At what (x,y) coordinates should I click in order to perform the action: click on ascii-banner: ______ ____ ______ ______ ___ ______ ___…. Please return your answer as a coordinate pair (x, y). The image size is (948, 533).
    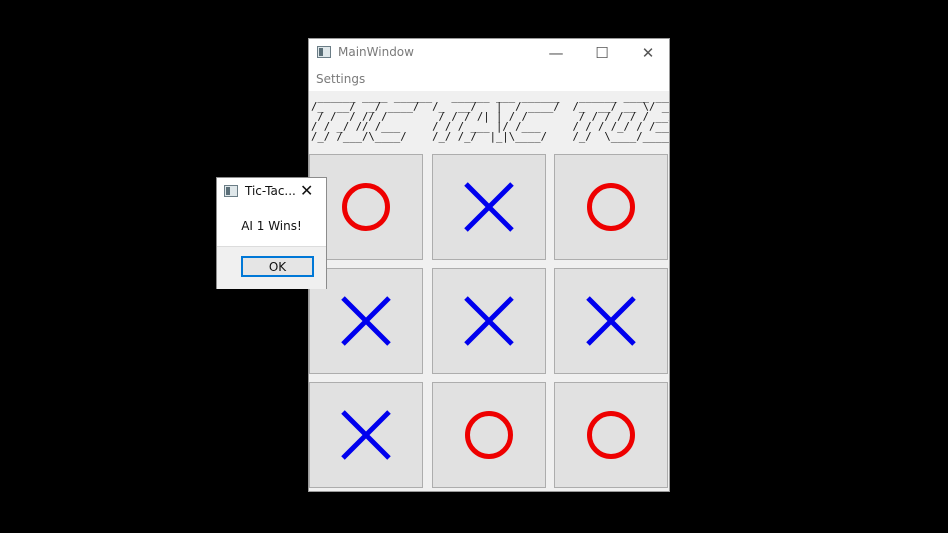
    Looking at the image, I should click on (489, 122).